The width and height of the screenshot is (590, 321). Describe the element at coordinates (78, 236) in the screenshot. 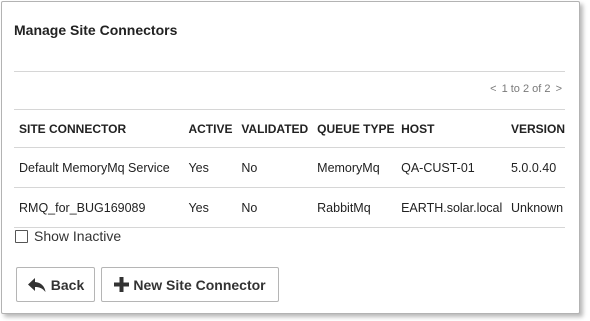

I see `show-inactive-label: Show Inactive` at that location.